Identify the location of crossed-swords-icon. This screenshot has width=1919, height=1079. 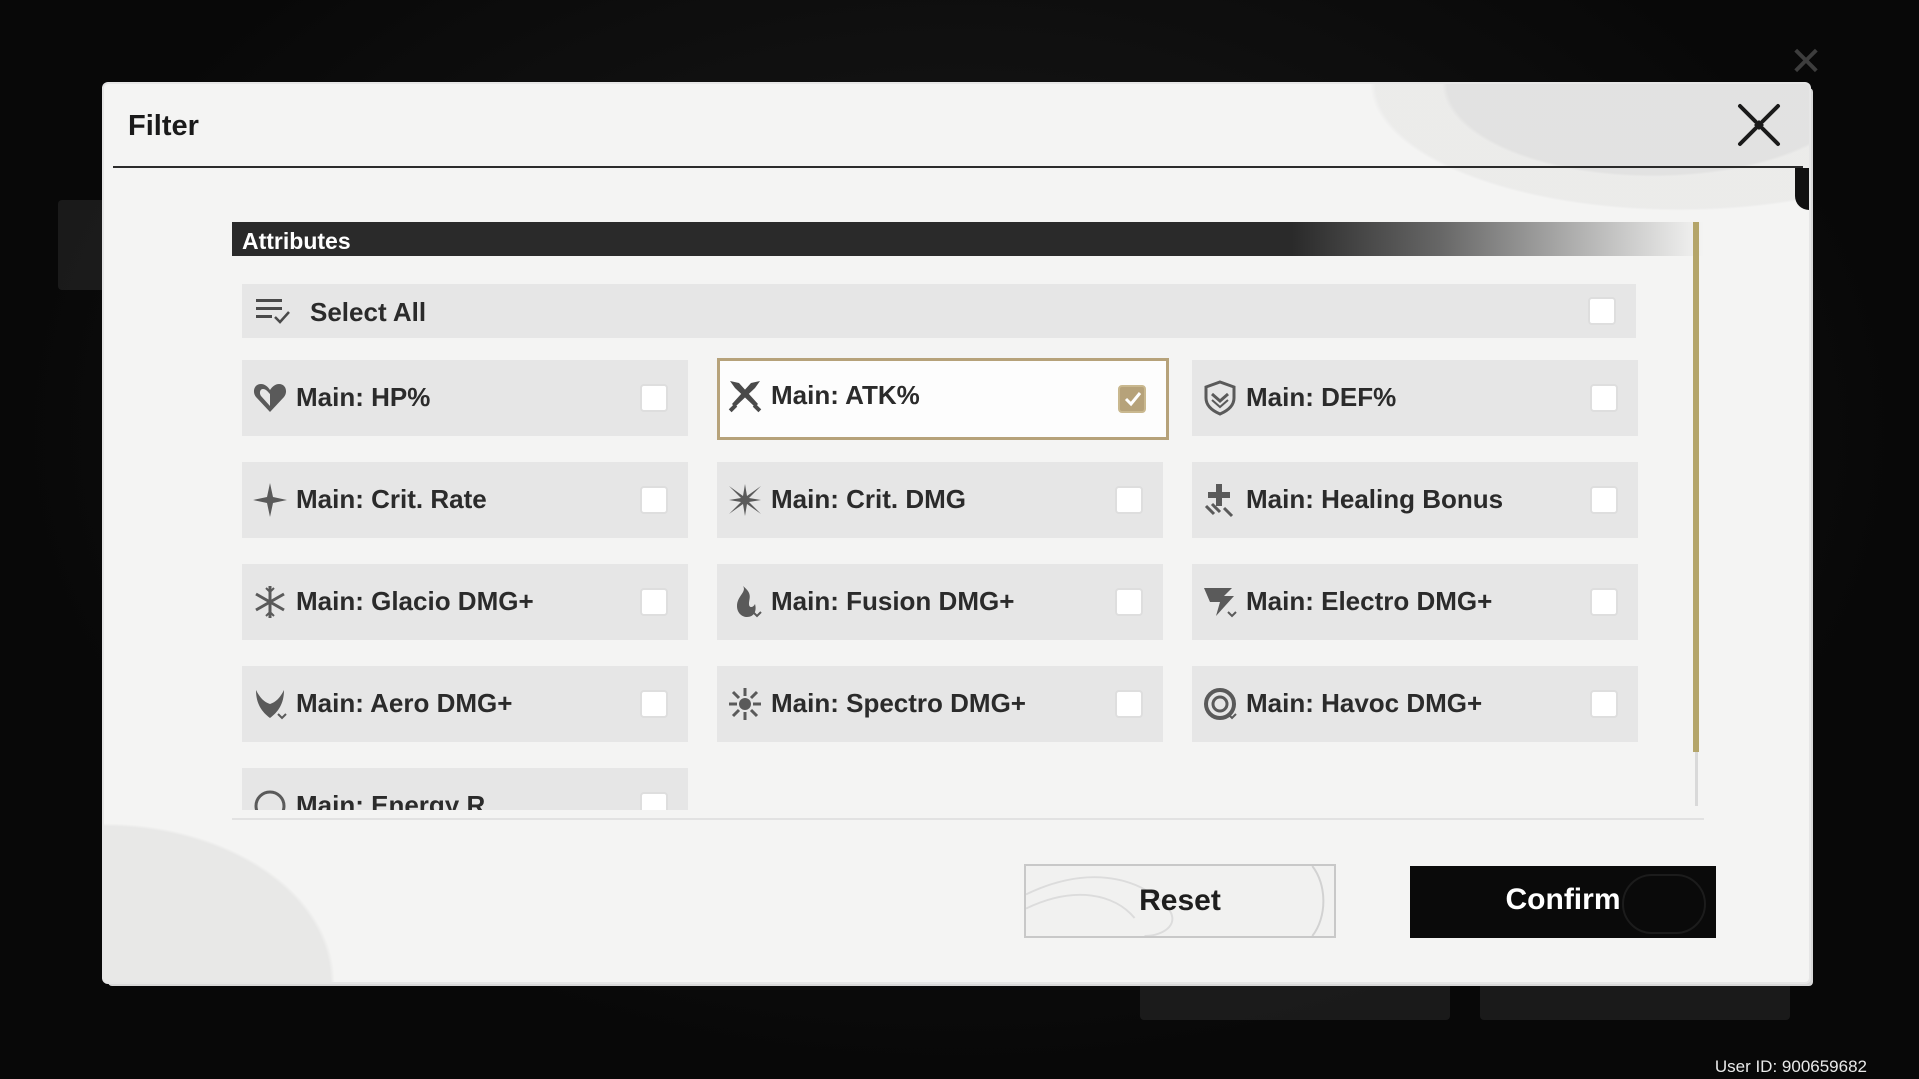
(745, 397).